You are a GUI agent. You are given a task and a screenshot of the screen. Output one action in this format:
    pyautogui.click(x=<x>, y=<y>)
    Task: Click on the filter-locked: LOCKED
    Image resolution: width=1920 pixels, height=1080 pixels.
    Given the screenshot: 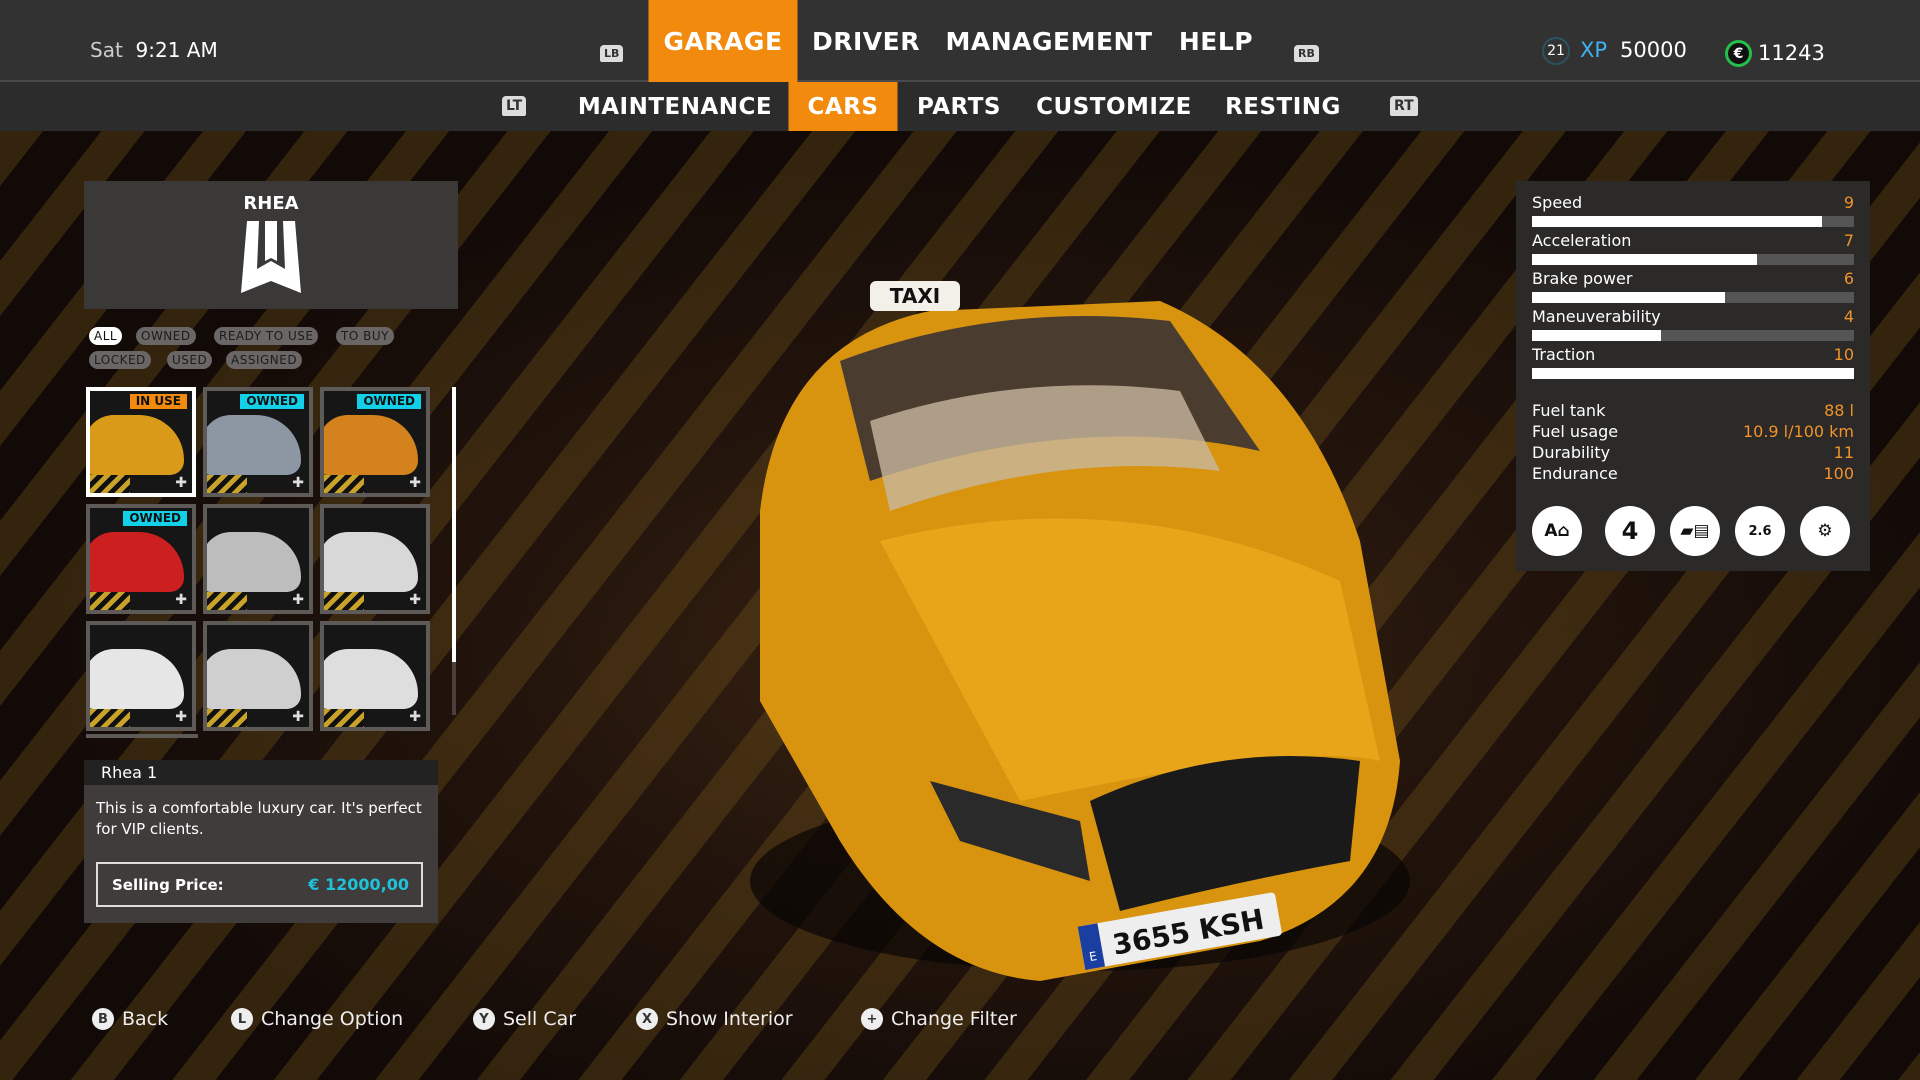 What is the action you would take?
    pyautogui.click(x=120, y=360)
    